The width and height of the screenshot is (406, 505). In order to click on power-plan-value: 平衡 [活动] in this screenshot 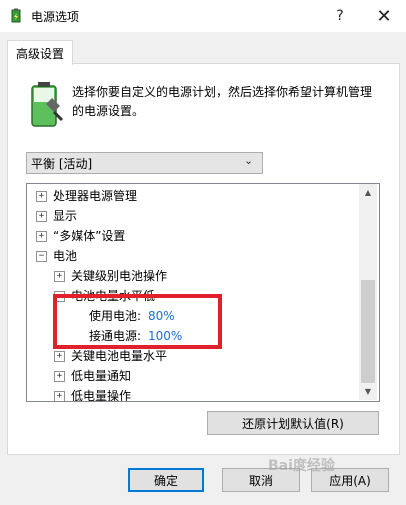, I will do `click(62, 164)`.